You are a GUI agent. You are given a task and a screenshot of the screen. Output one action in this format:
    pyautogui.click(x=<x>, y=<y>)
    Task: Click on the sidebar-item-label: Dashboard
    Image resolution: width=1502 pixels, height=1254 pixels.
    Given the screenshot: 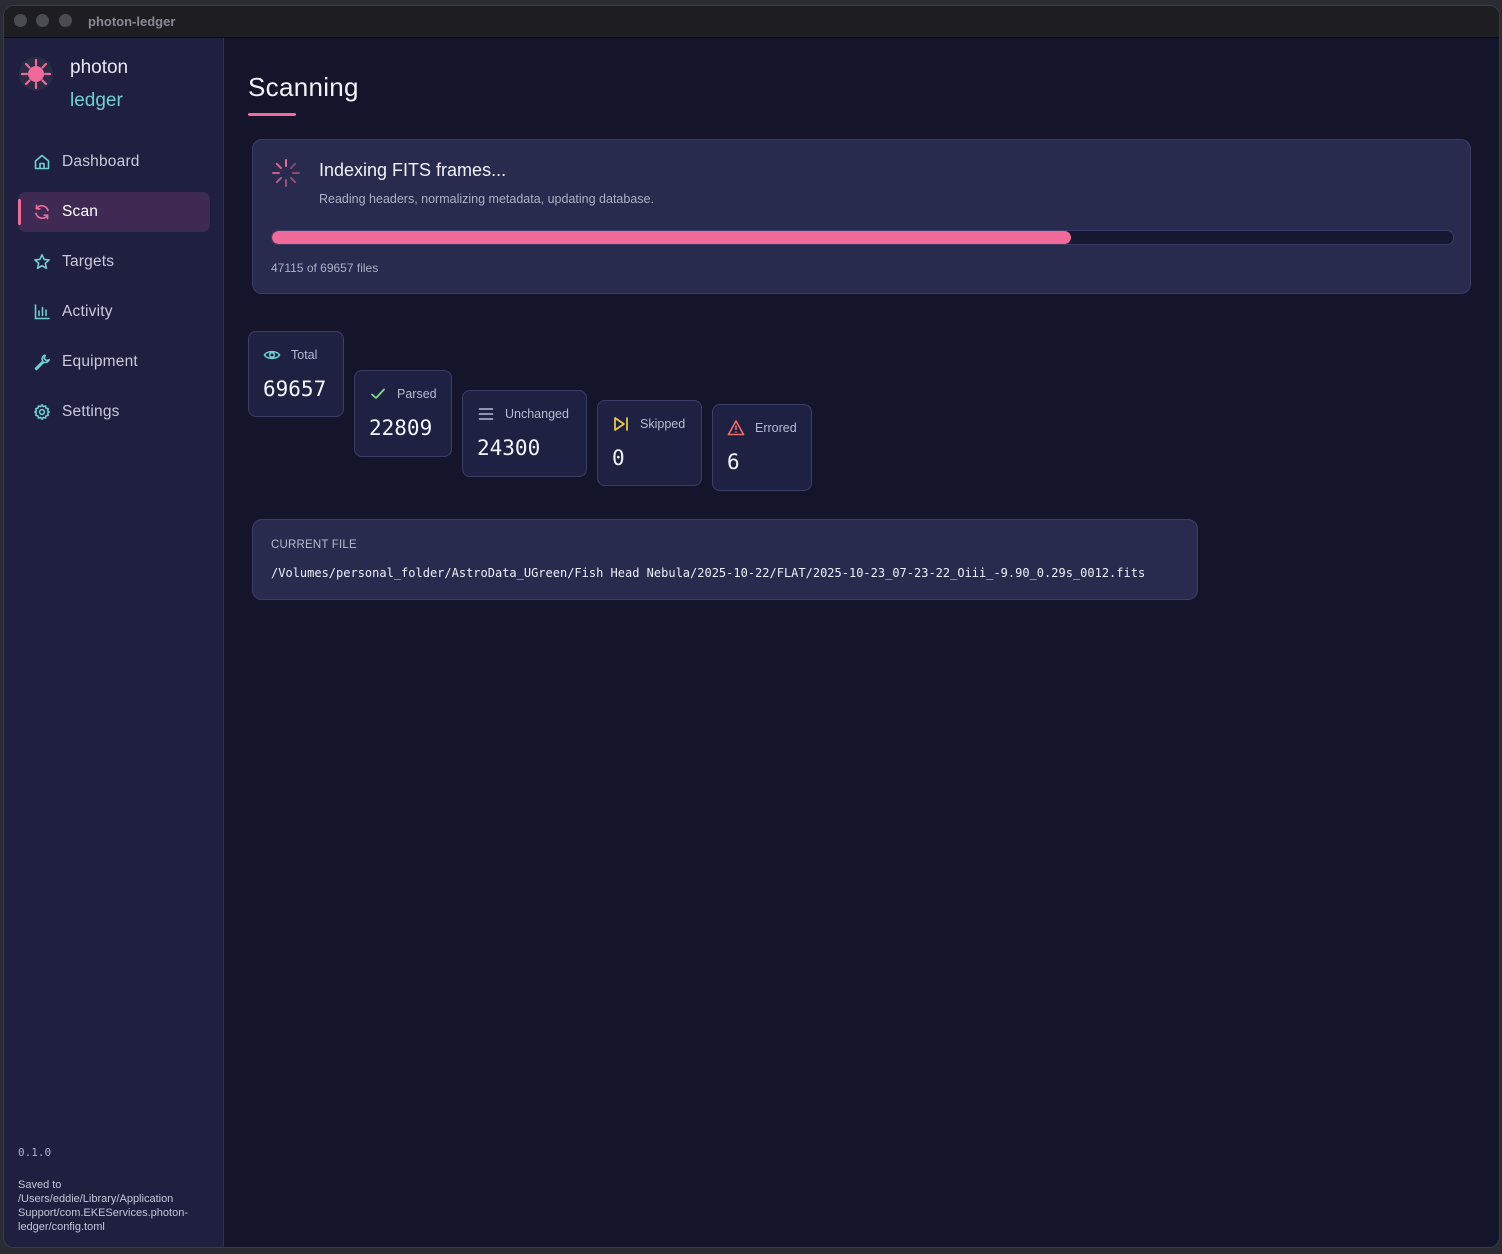 What is the action you would take?
    pyautogui.click(x=101, y=161)
    